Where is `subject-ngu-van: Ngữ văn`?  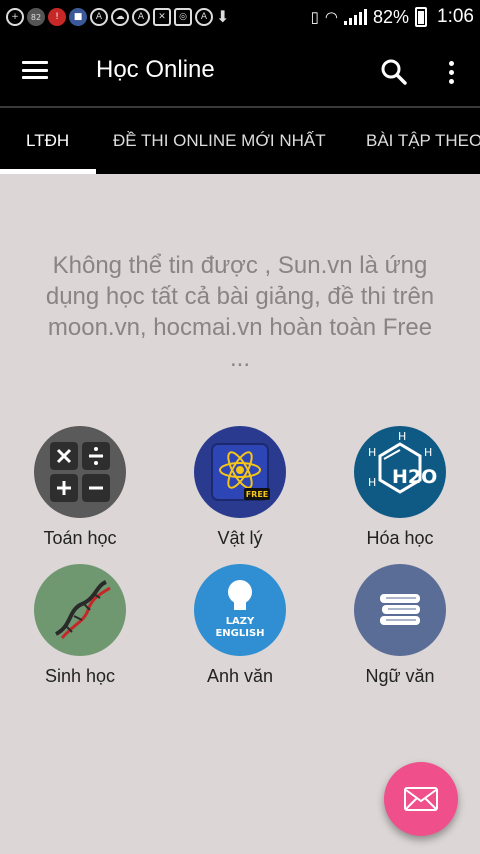
subject-ngu-van: Ngữ văn is located at coordinates (400, 625).